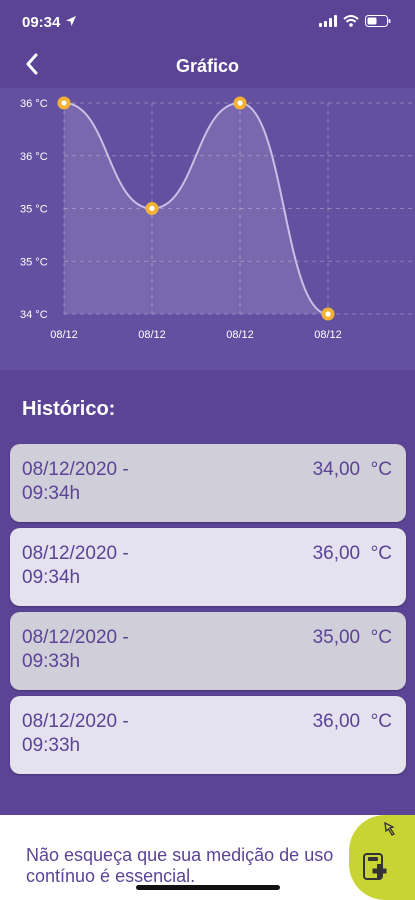 Image resolution: width=415 pixels, height=900 pixels. What do you see at coordinates (208, 735) in the screenshot?
I see `history-item: 08/12/2020 - 09:33h 36,00 °C` at bounding box center [208, 735].